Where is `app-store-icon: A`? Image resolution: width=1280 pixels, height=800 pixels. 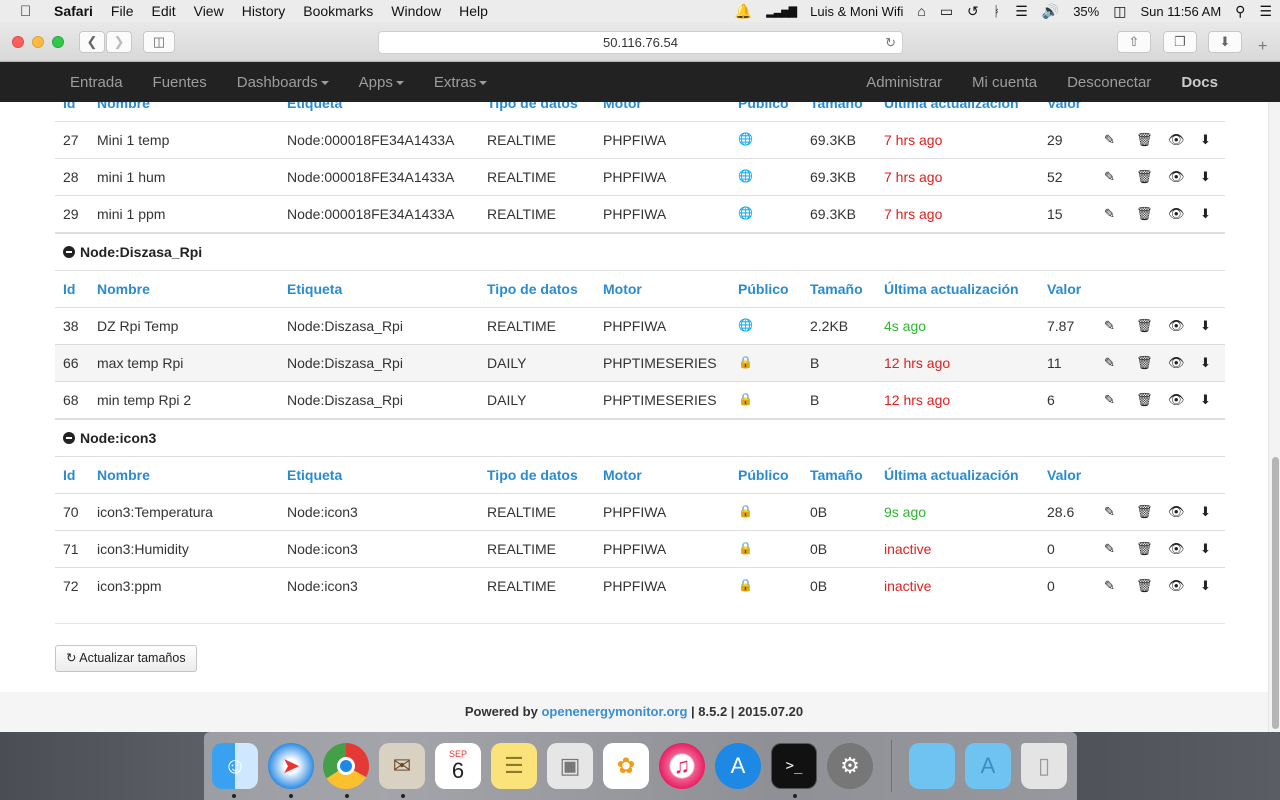 app-store-icon: A is located at coordinates (738, 766).